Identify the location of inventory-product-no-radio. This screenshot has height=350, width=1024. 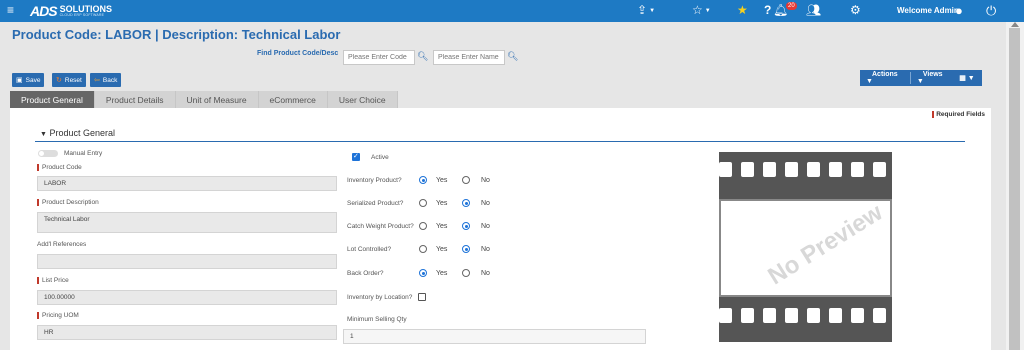
(466, 180).